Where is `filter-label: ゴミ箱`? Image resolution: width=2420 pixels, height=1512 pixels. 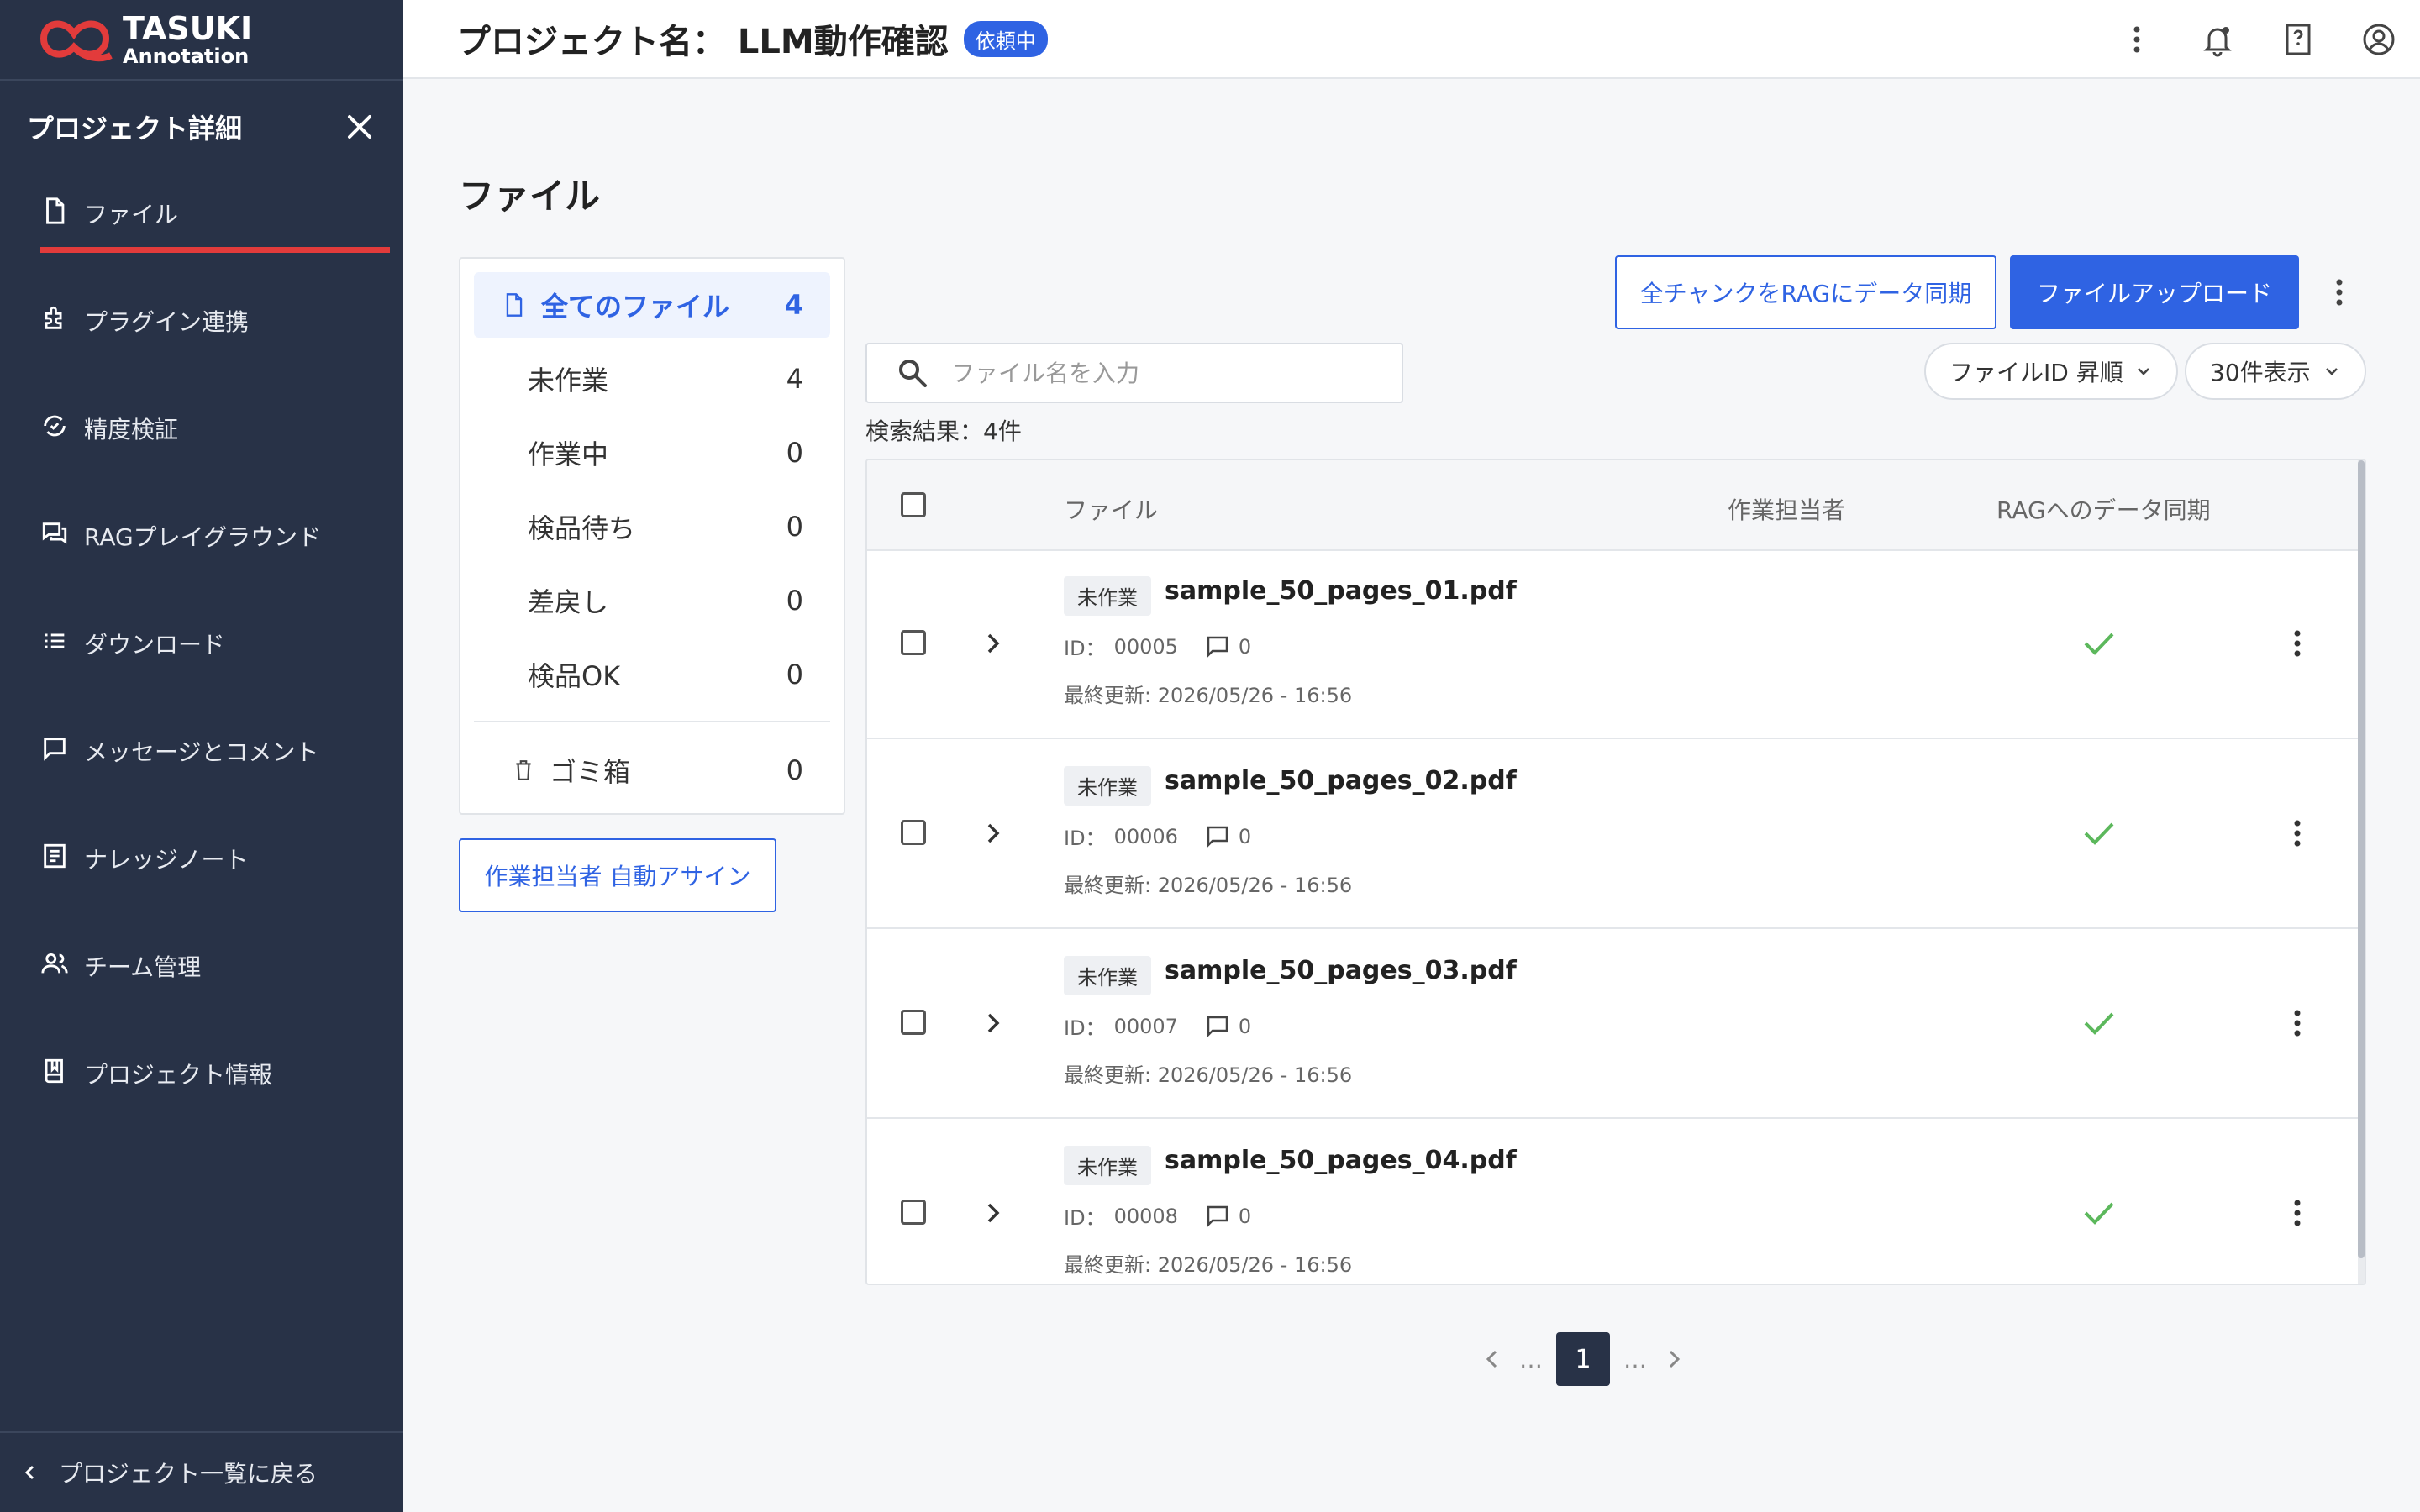 filter-label: ゴミ箱 is located at coordinates (590, 772).